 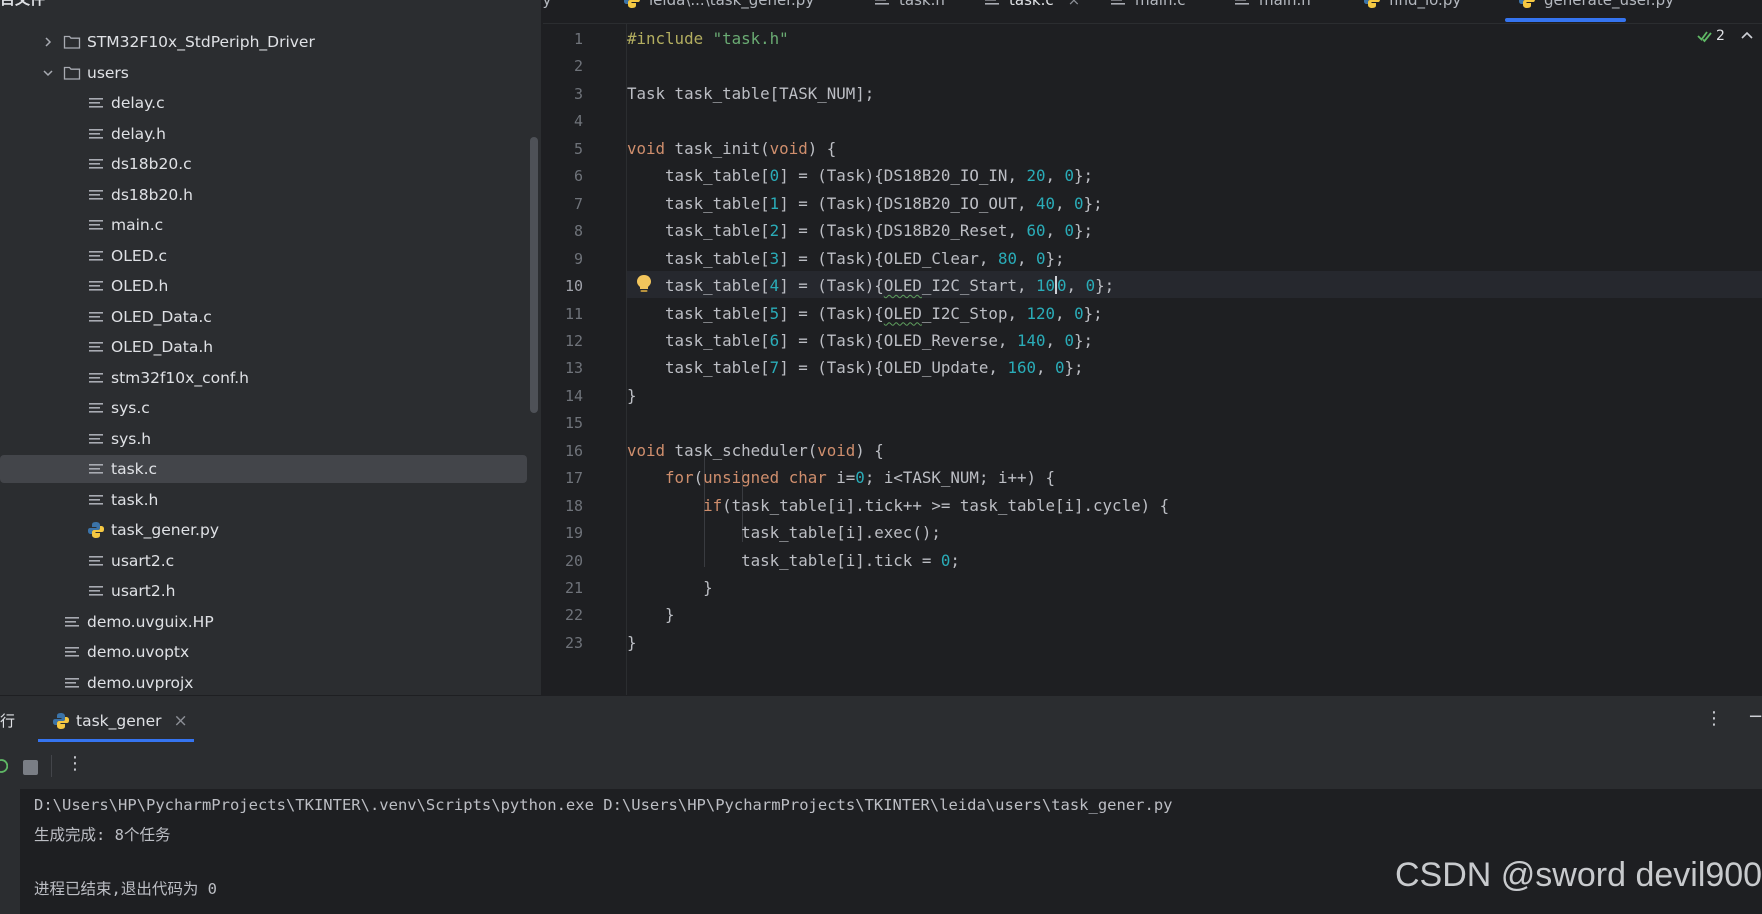 What do you see at coordinates (1578, 875) in the screenshot?
I see `watermark: CSDN @sword devil900` at bounding box center [1578, 875].